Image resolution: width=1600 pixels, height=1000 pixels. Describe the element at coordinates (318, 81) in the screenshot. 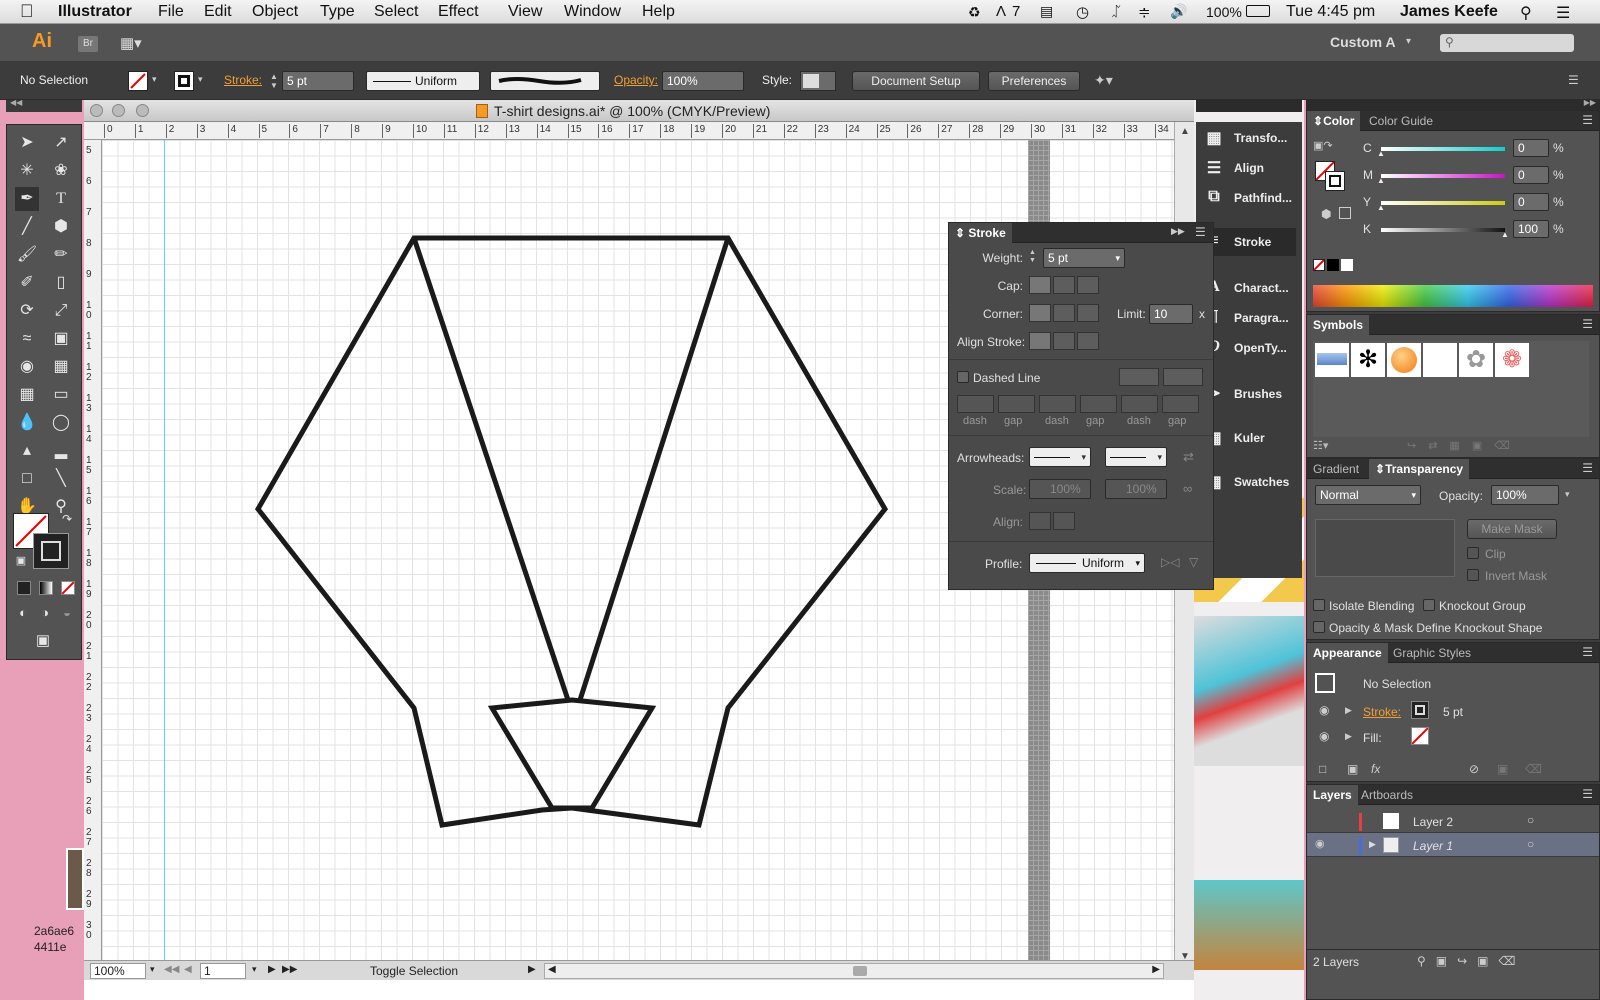

I see `stroke-weight-field: 5 pt` at that location.